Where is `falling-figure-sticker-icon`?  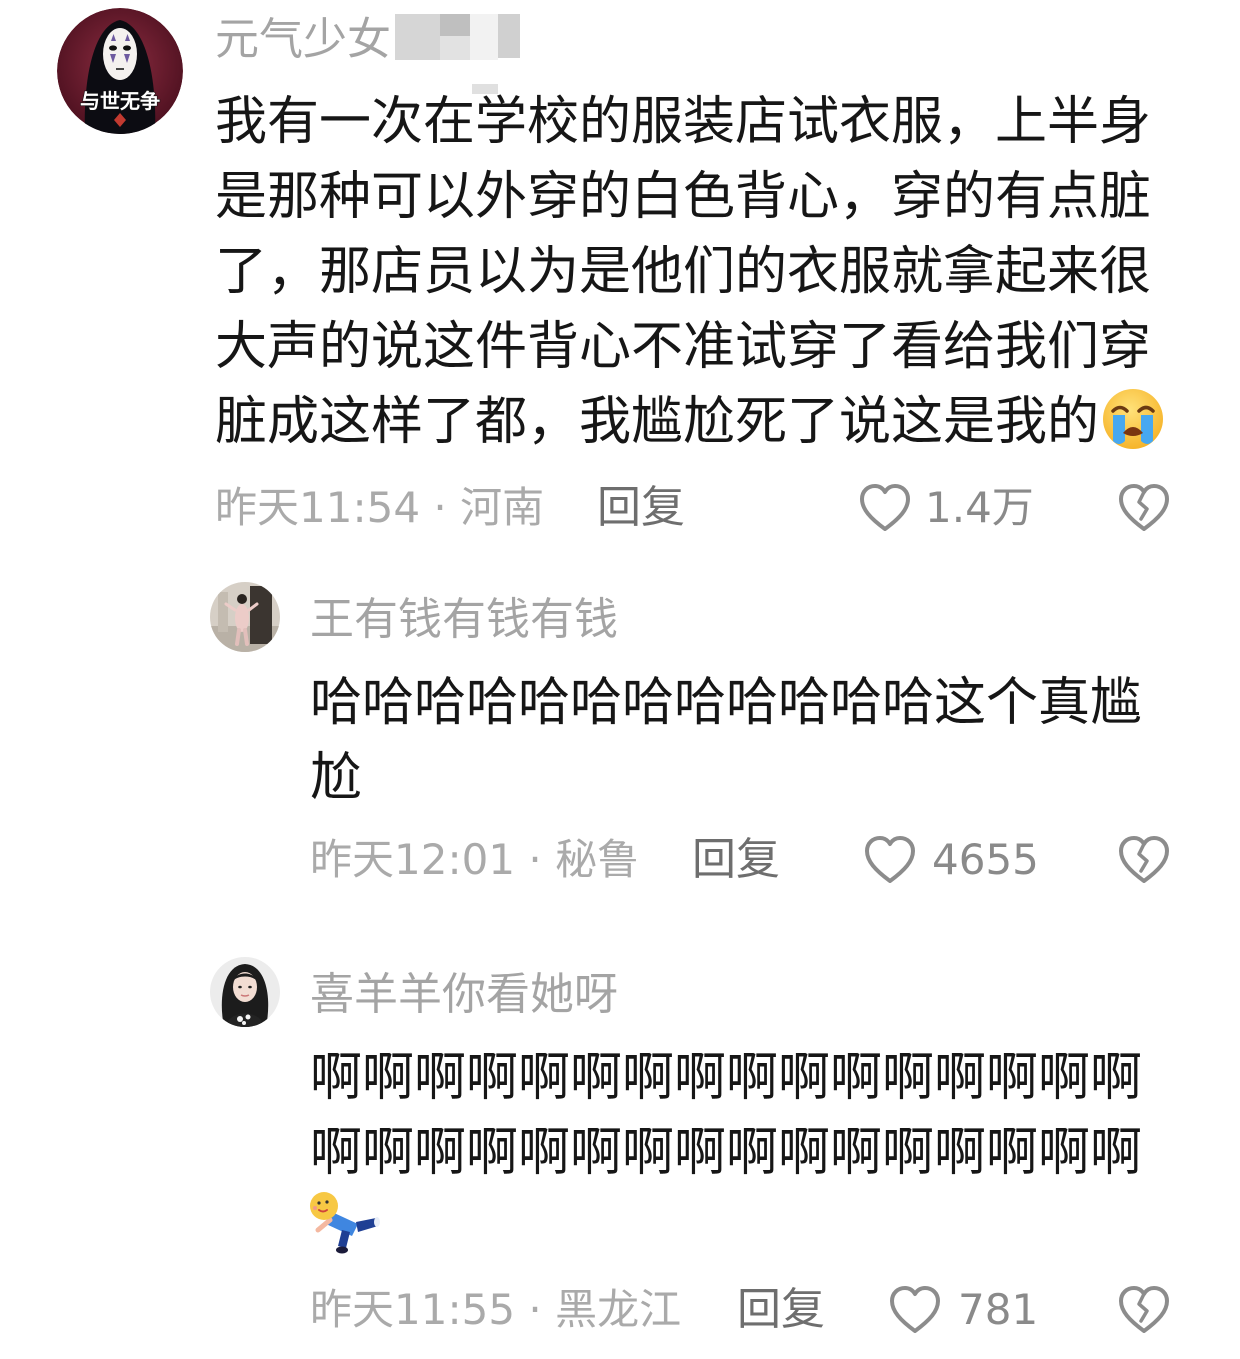 falling-figure-sticker-icon is located at coordinates (345, 1223).